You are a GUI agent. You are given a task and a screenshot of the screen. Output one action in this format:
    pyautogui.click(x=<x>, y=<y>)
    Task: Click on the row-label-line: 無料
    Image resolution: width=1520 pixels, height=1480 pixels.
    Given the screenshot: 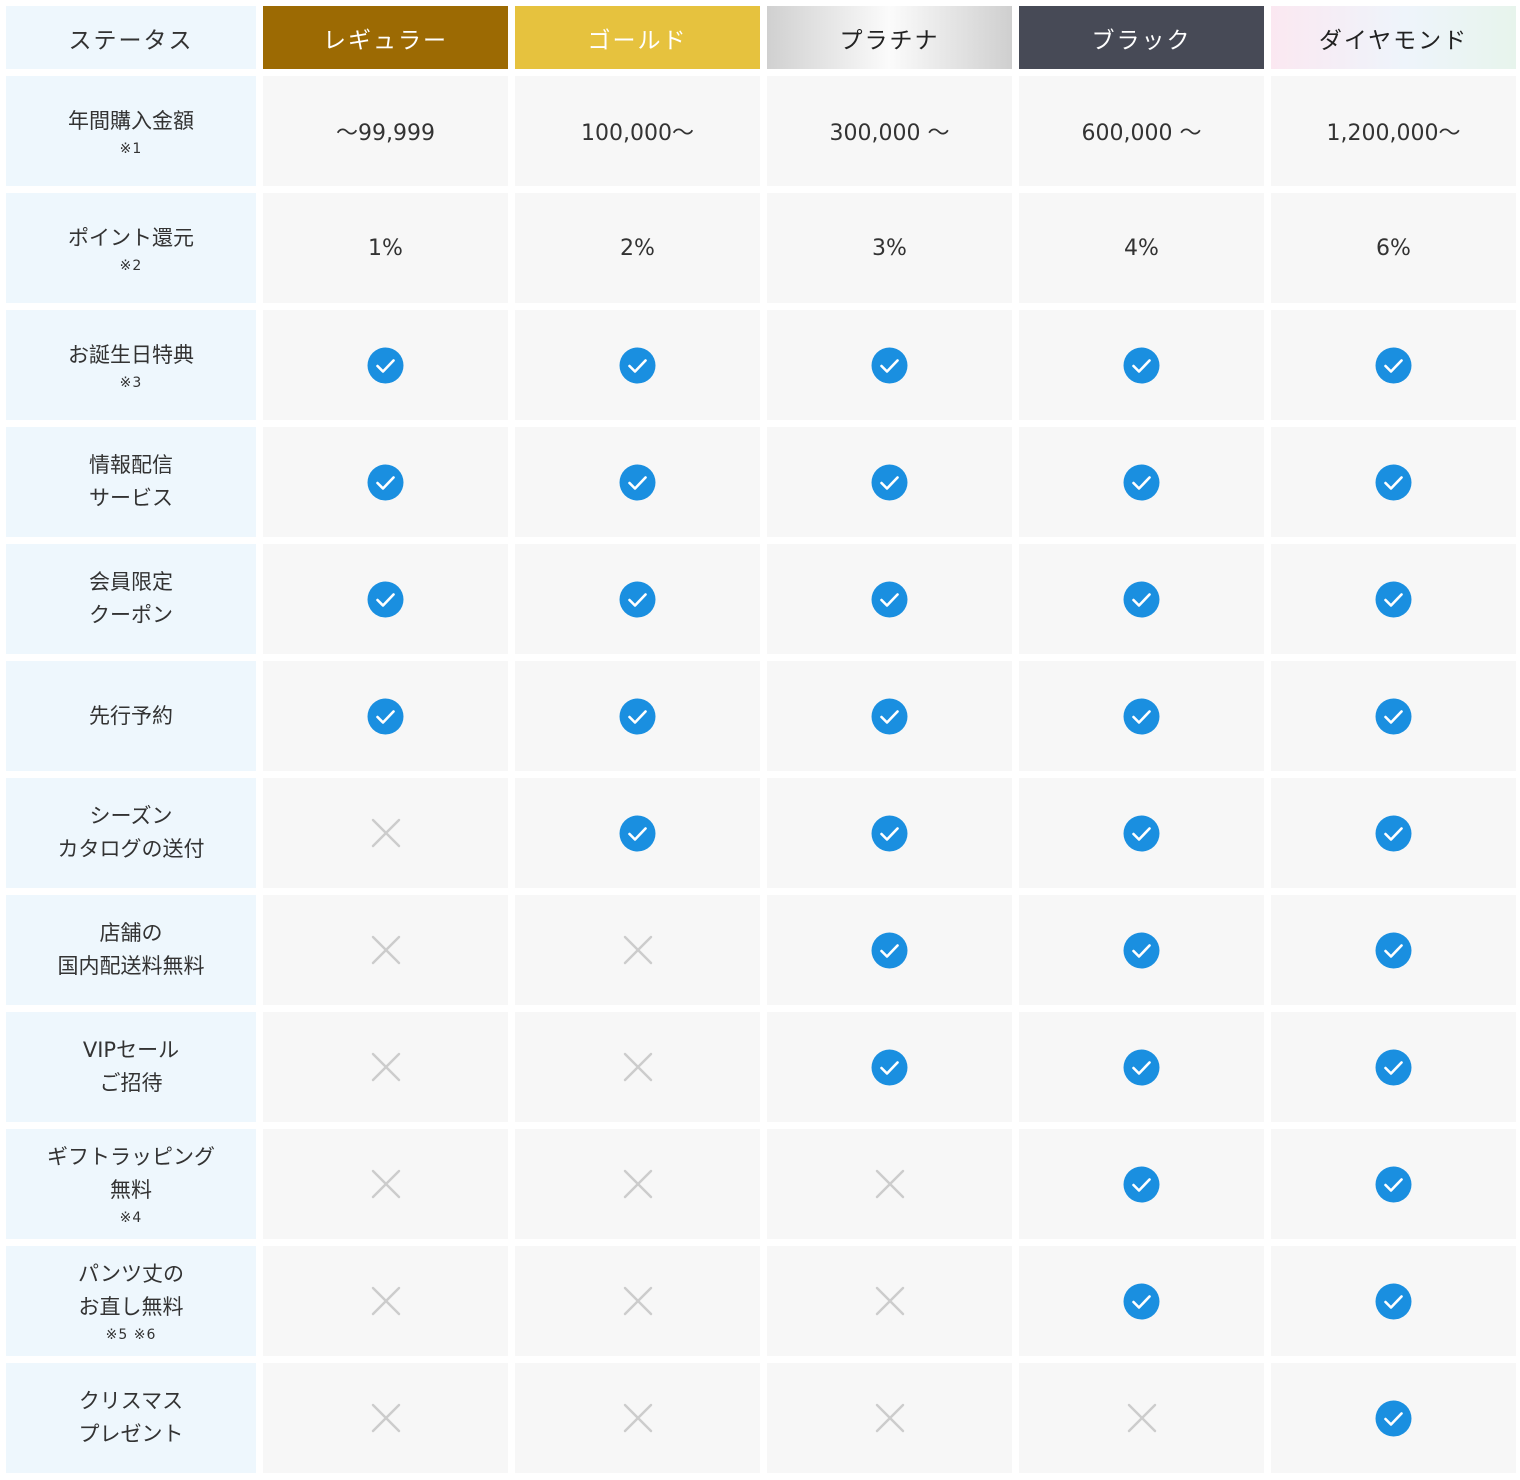 What is the action you would take?
    pyautogui.click(x=131, y=1190)
    